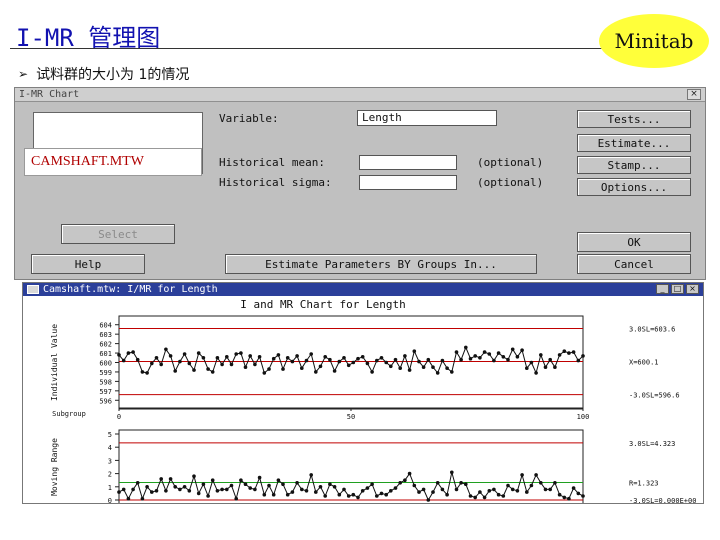 Image resolution: width=720 pixels, height=540 pixels. What do you see at coordinates (510, 162) in the screenshot?
I see `optional-note-mean: (optional)` at bounding box center [510, 162].